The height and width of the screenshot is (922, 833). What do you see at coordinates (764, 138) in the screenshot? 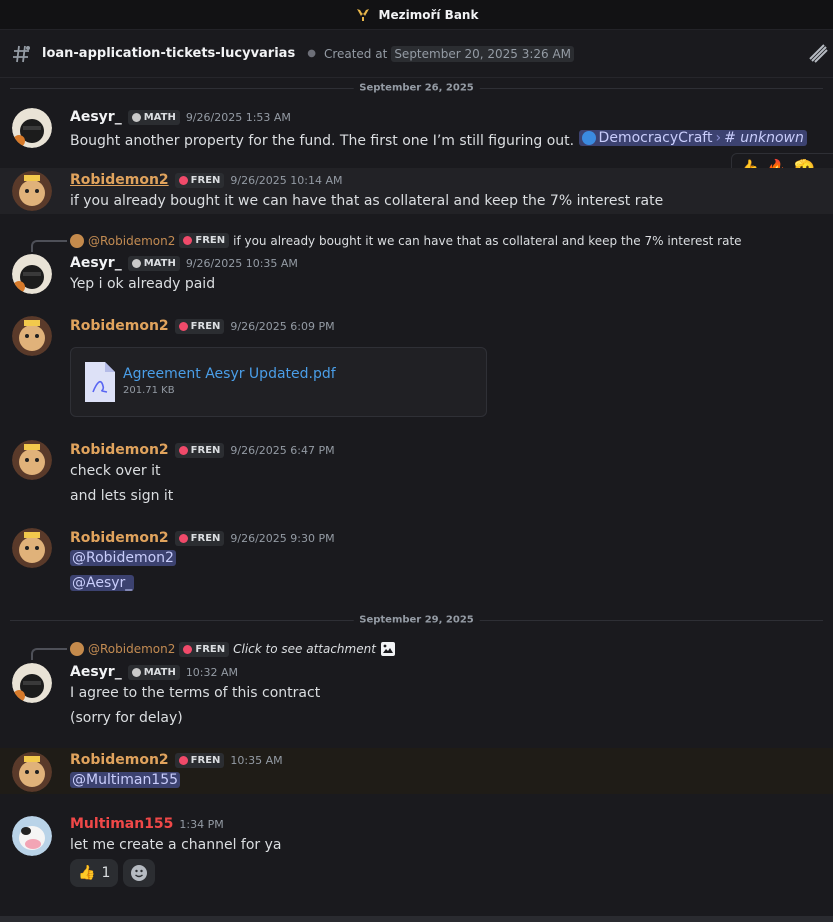
I see `channel-link-name: # unknown` at bounding box center [764, 138].